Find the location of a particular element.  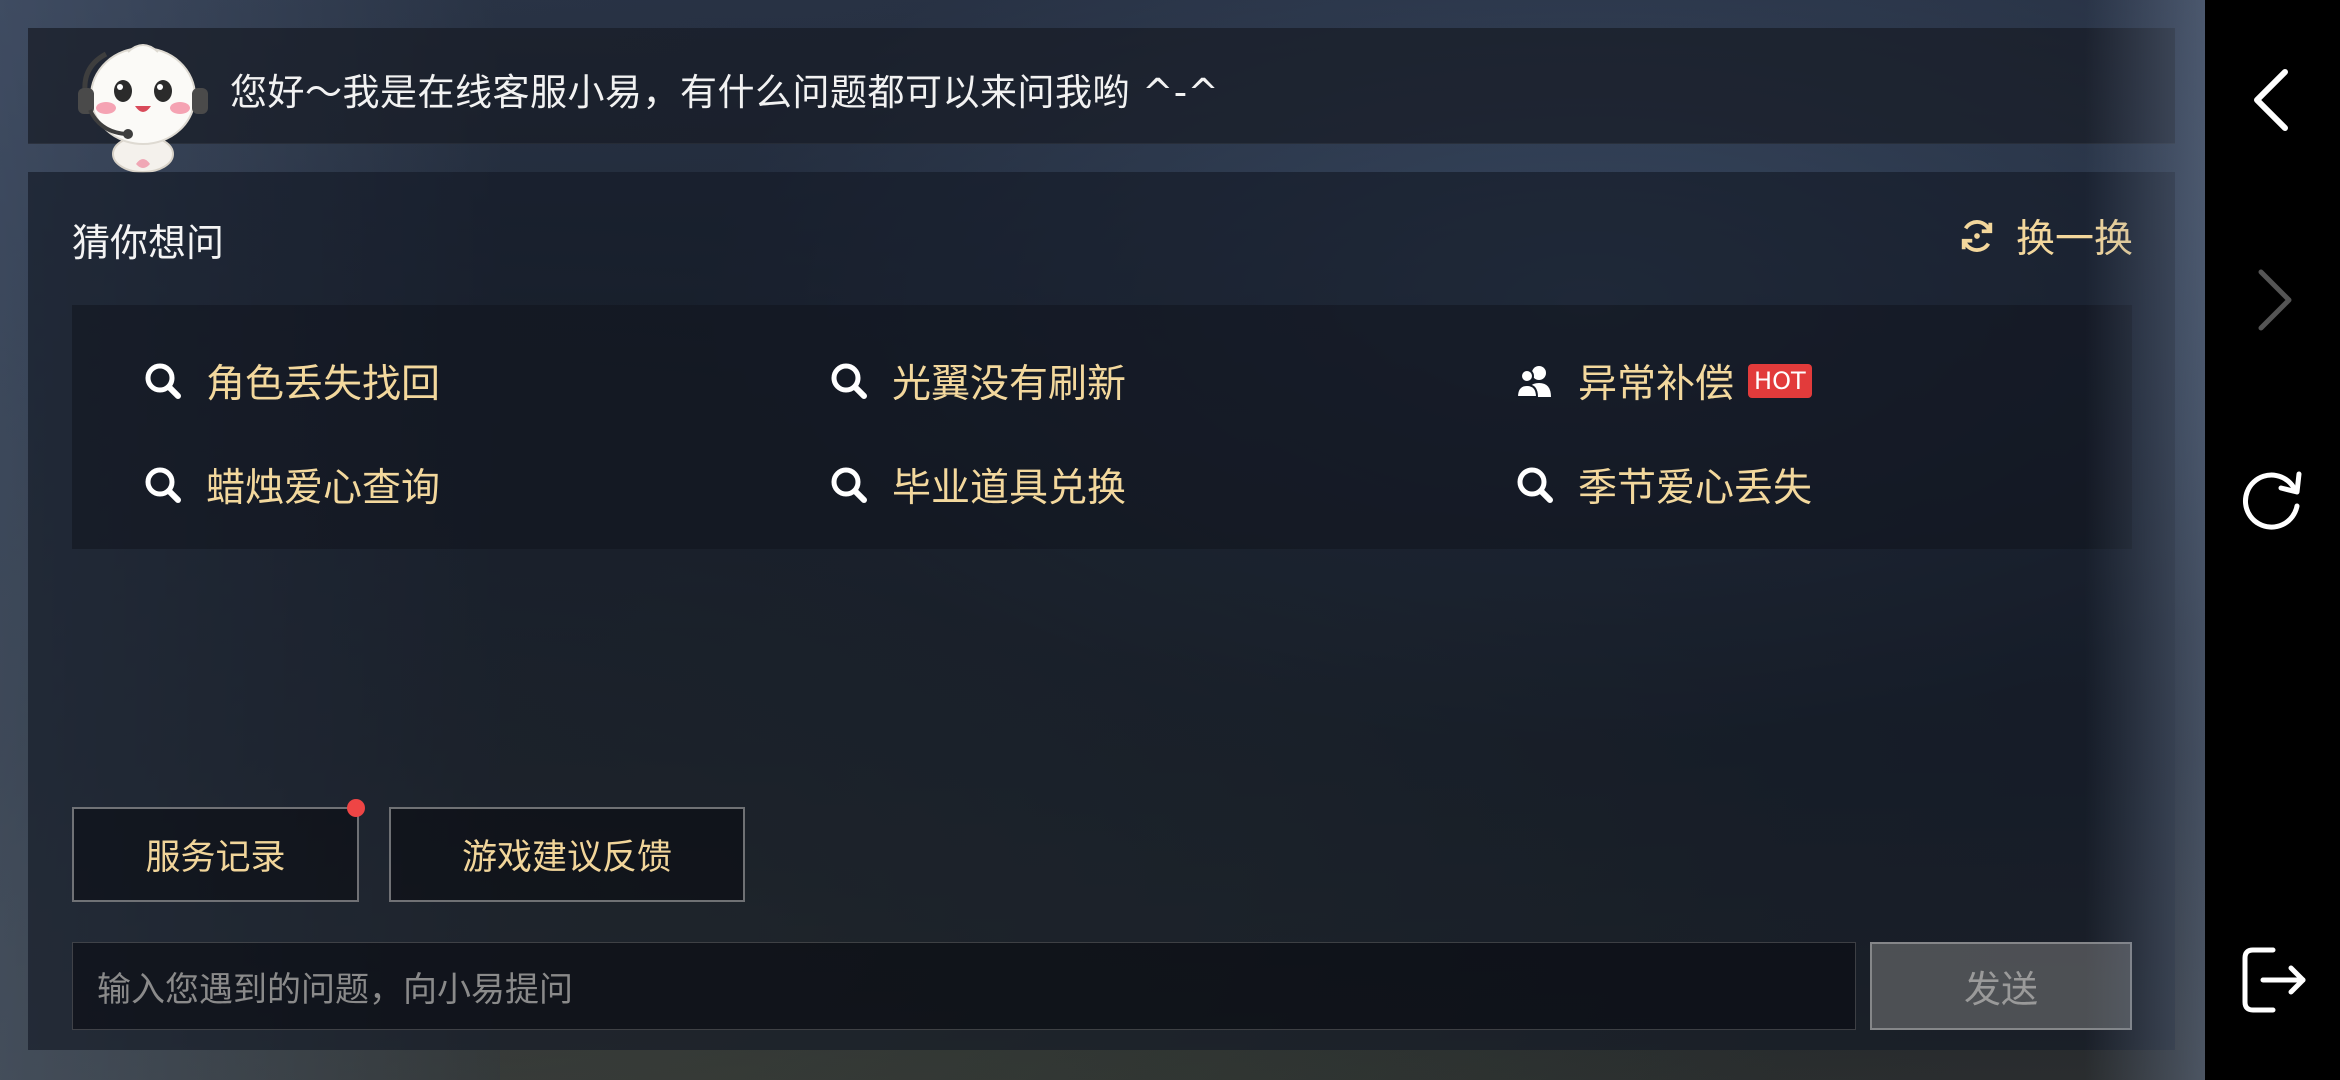

question-item: 蜡烛爱心查询 is located at coordinates (291, 485).